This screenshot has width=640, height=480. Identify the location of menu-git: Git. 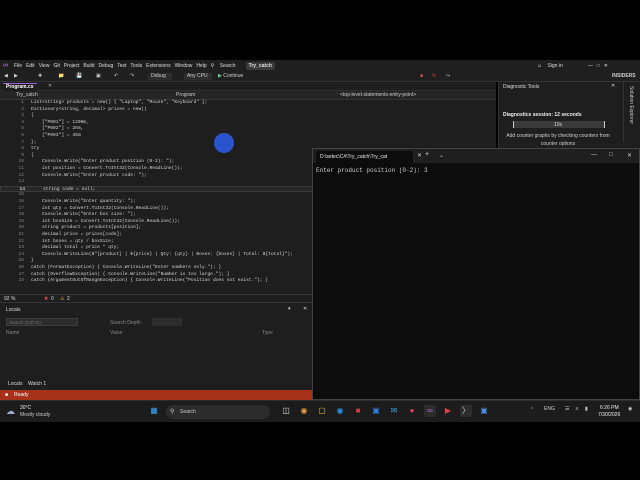
(56, 66).